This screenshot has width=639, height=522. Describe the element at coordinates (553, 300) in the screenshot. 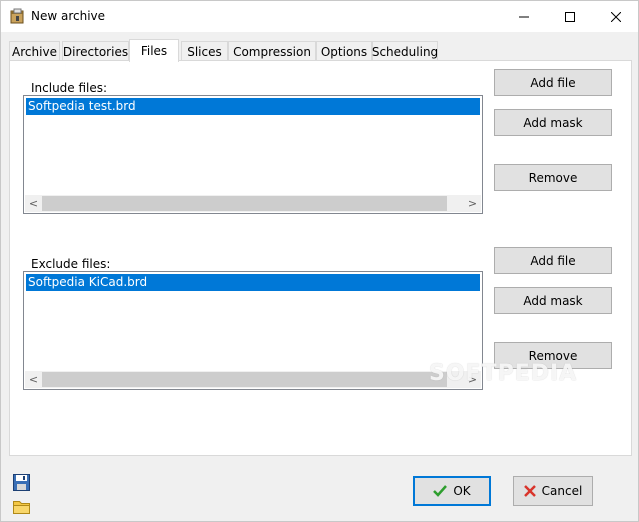

I see `exclude-add-mask-button: Add mask` at that location.